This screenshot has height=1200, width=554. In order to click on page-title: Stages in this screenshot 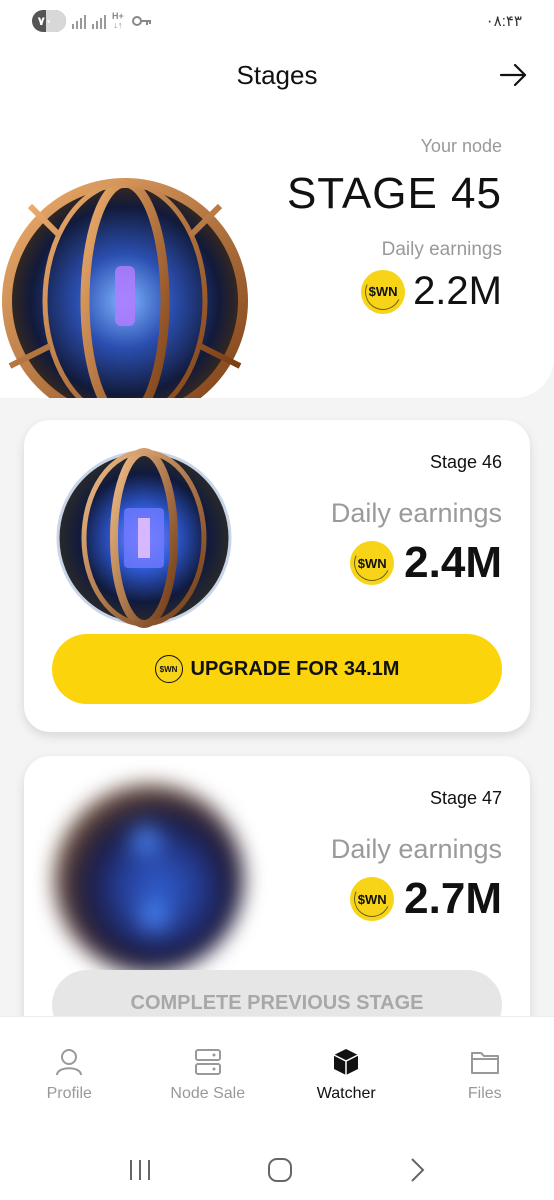, I will do `click(277, 74)`.